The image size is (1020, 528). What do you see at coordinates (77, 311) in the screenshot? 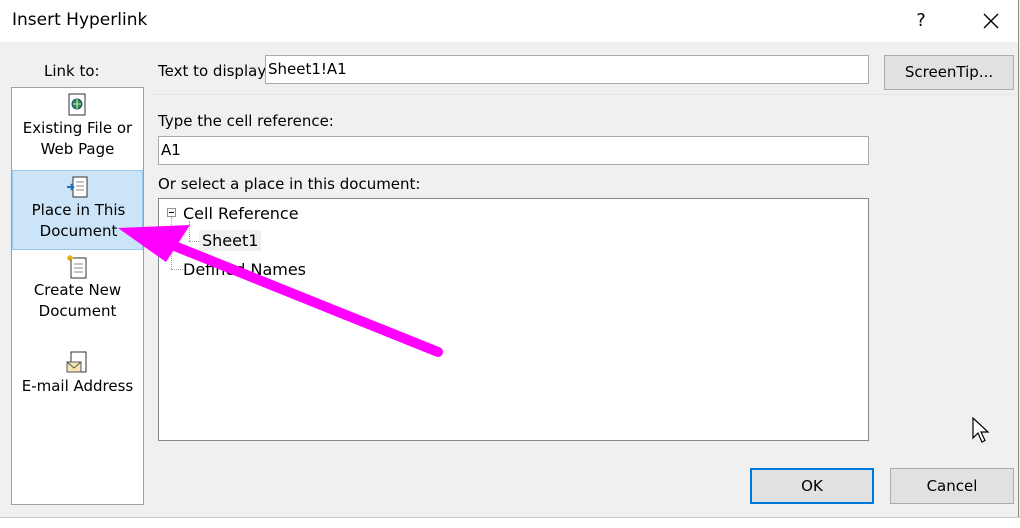
I see `link-create-new-label-2: Document` at bounding box center [77, 311].